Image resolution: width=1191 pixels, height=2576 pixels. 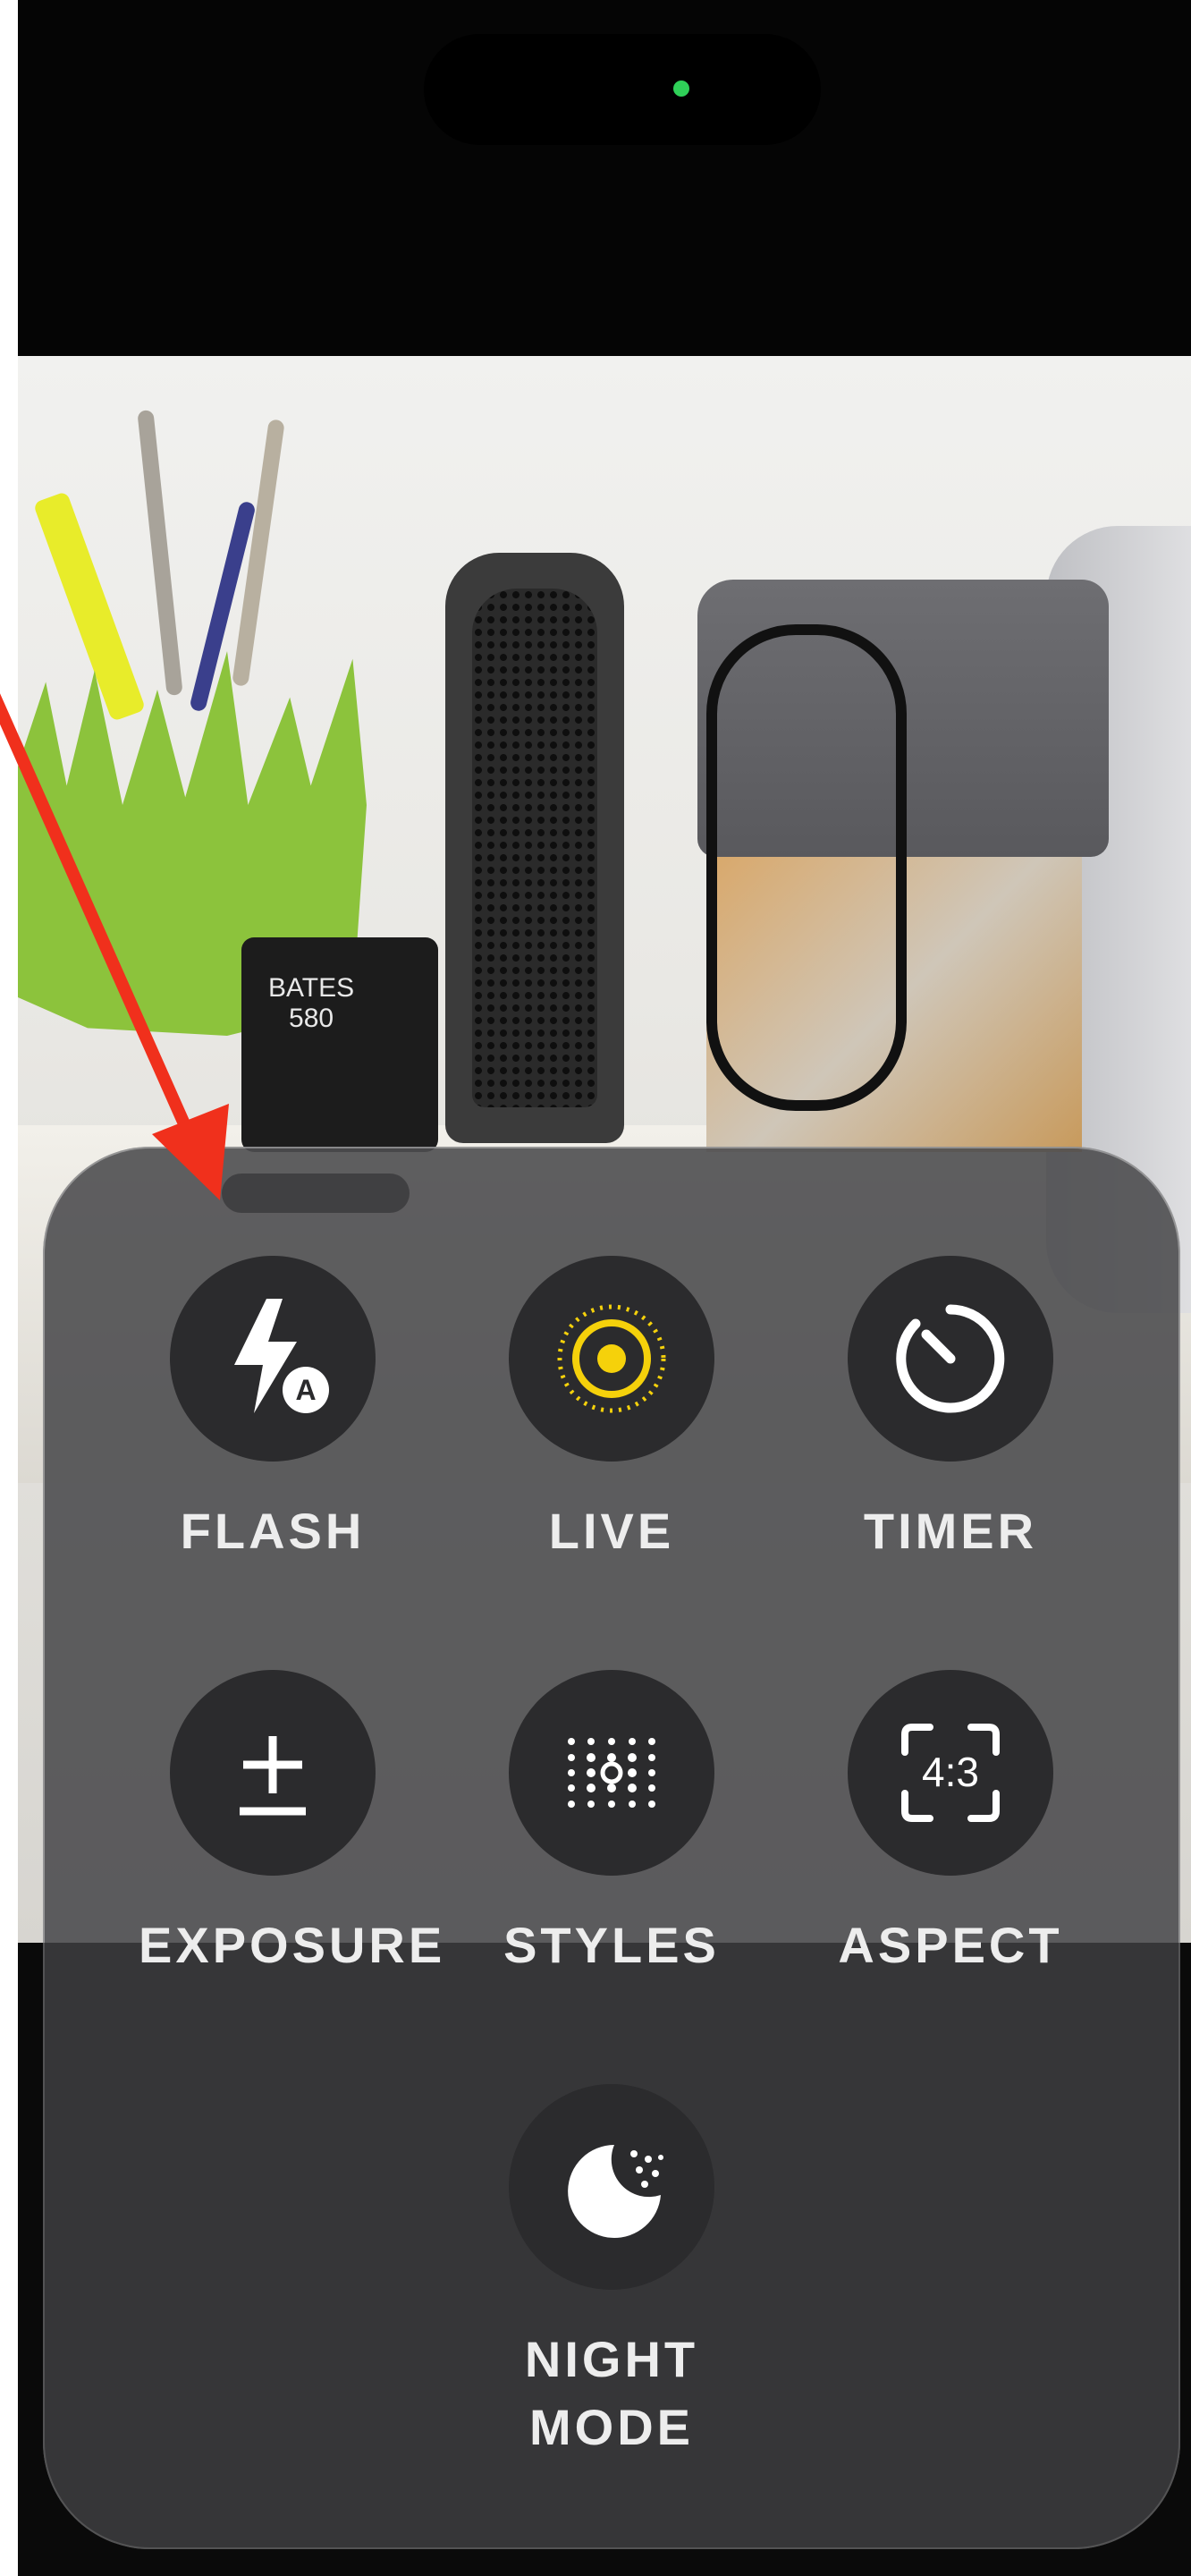 I want to click on night-mode-button, so click(x=611, y=2187).